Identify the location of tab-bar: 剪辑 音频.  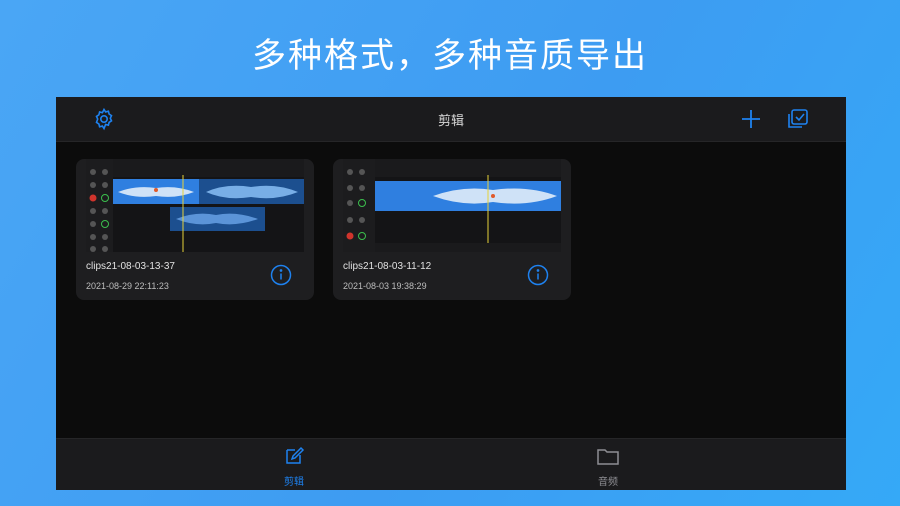
(451, 464).